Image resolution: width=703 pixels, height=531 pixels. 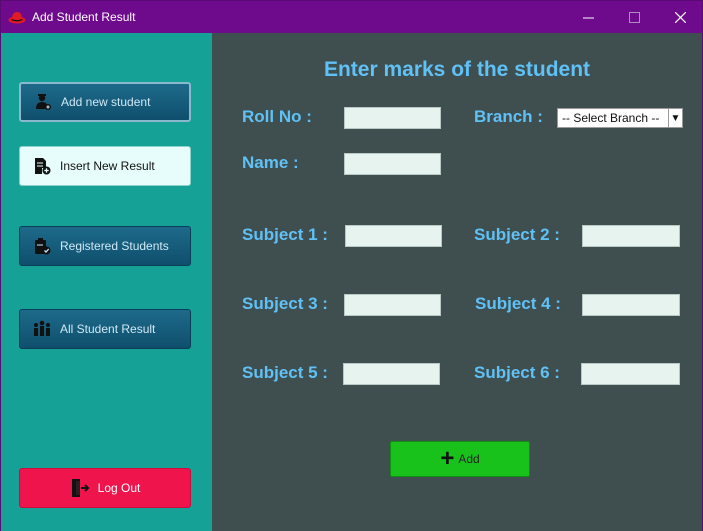 I want to click on logout-button: Log Out, so click(x=105, y=488).